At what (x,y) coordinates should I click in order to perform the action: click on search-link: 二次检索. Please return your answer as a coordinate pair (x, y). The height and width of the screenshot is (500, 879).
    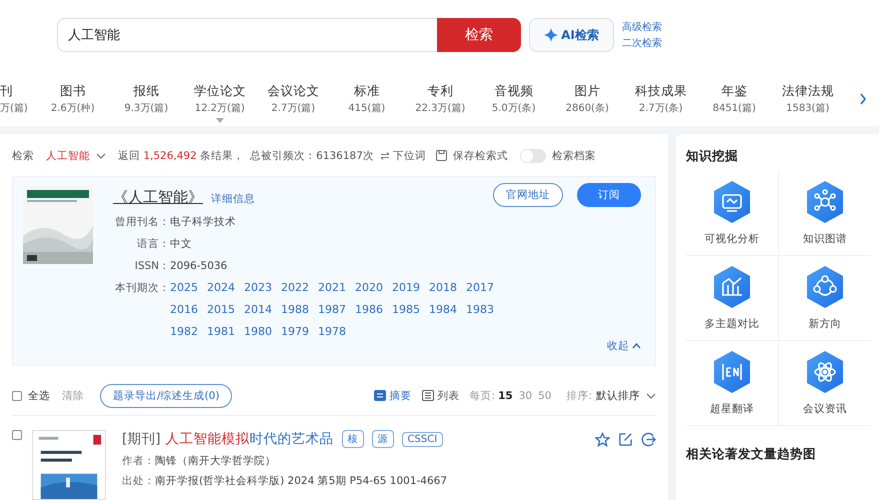
    Looking at the image, I should click on (642, 43).